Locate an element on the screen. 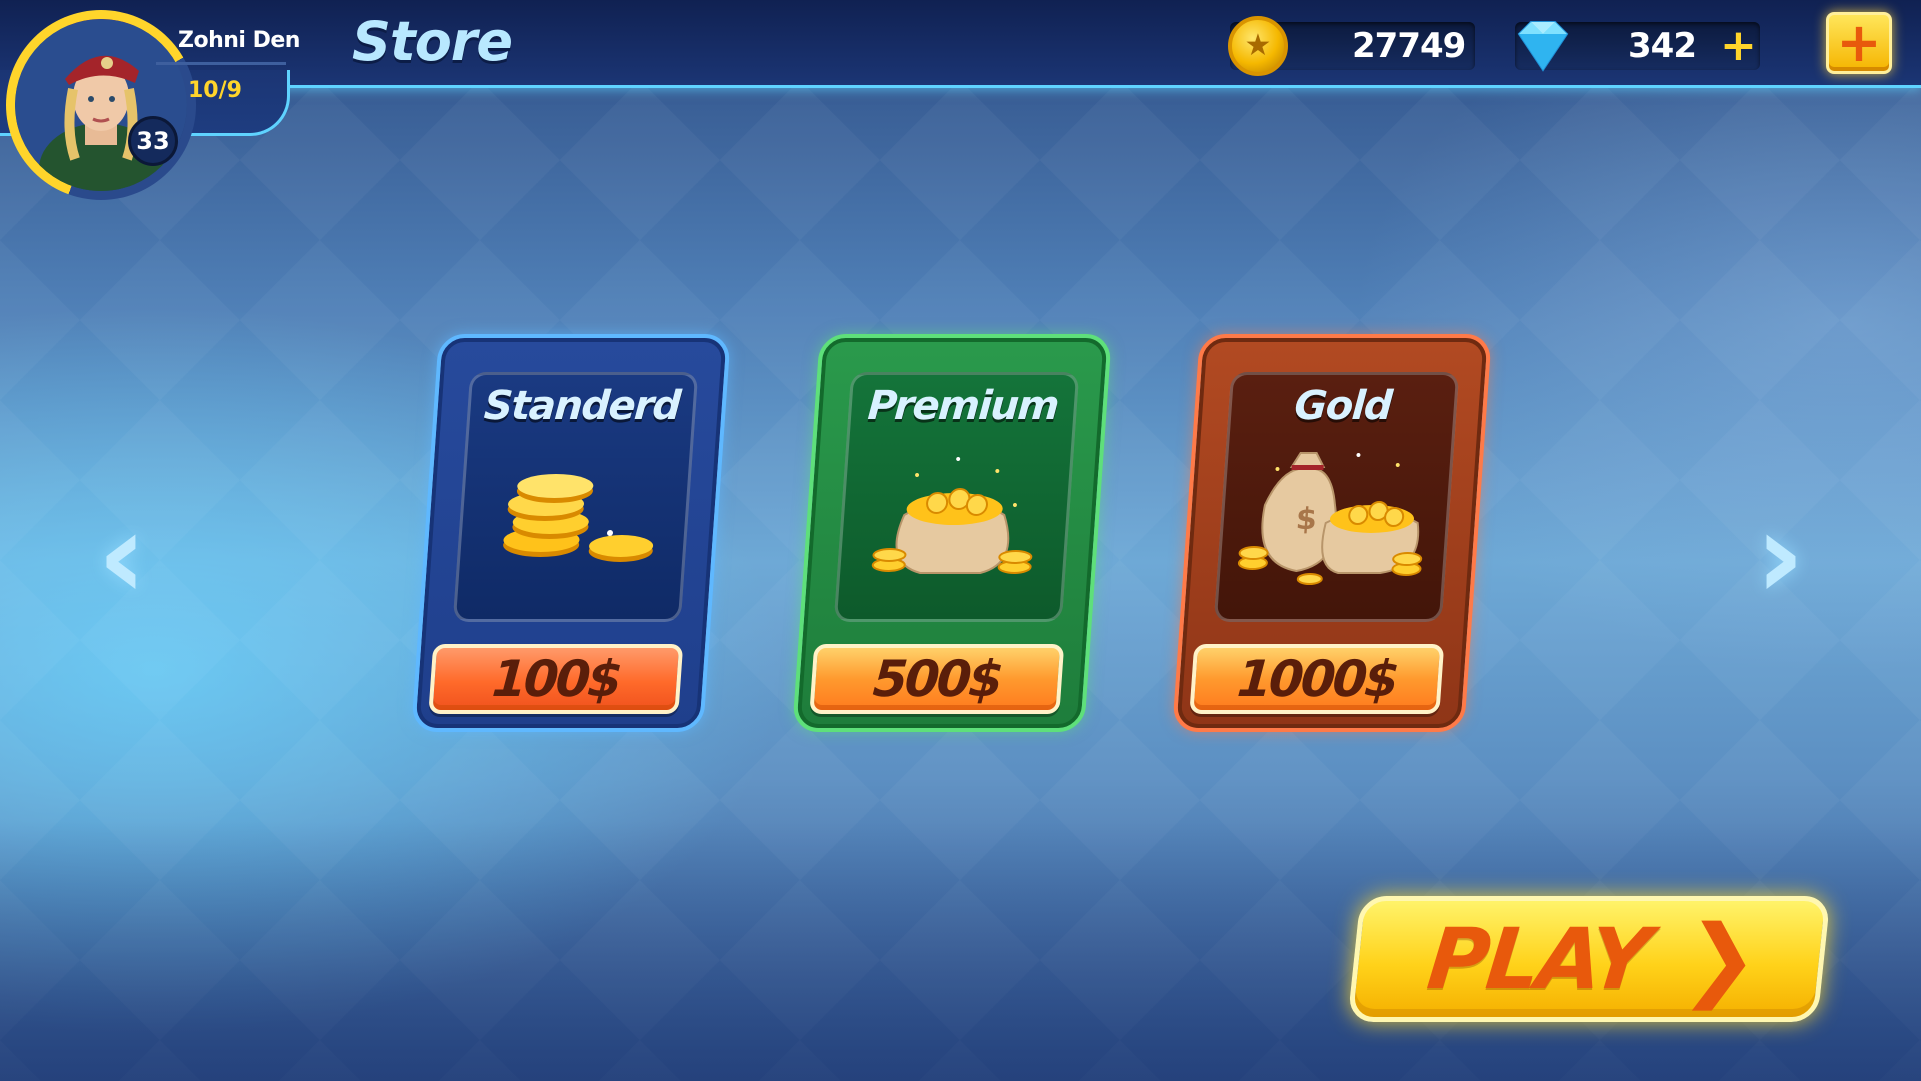 This screenshot has width=1921, height=1081. page-title: Store is located at coordinates (432, 41).